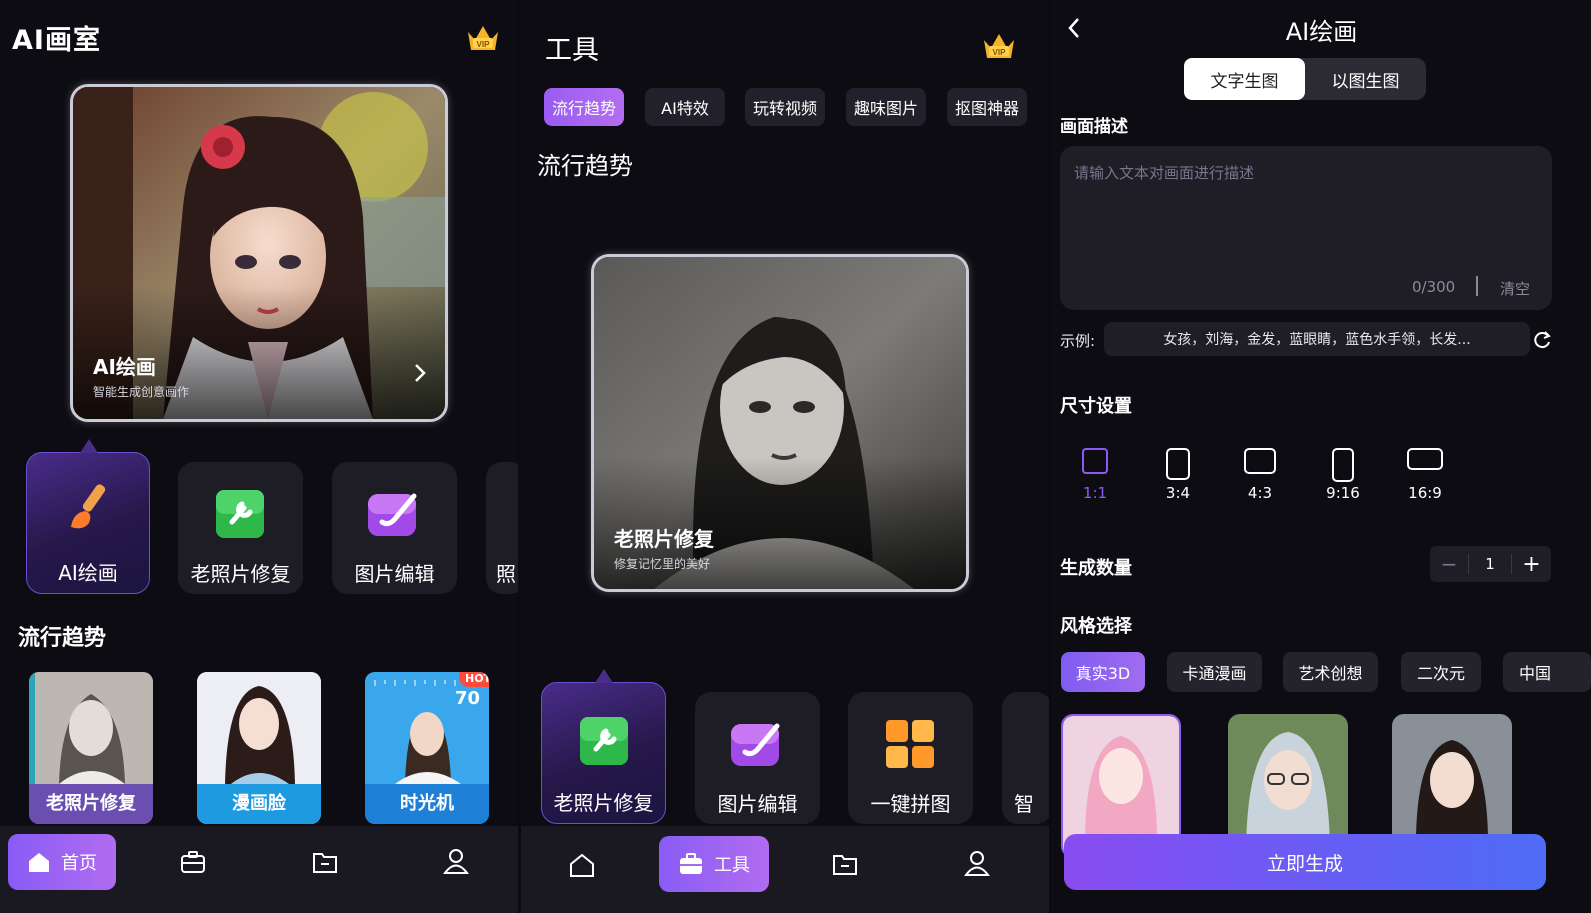  Describe the element at coordinates (1078, 341) in the screenshot. I see `example-label: 示例:` at that location.